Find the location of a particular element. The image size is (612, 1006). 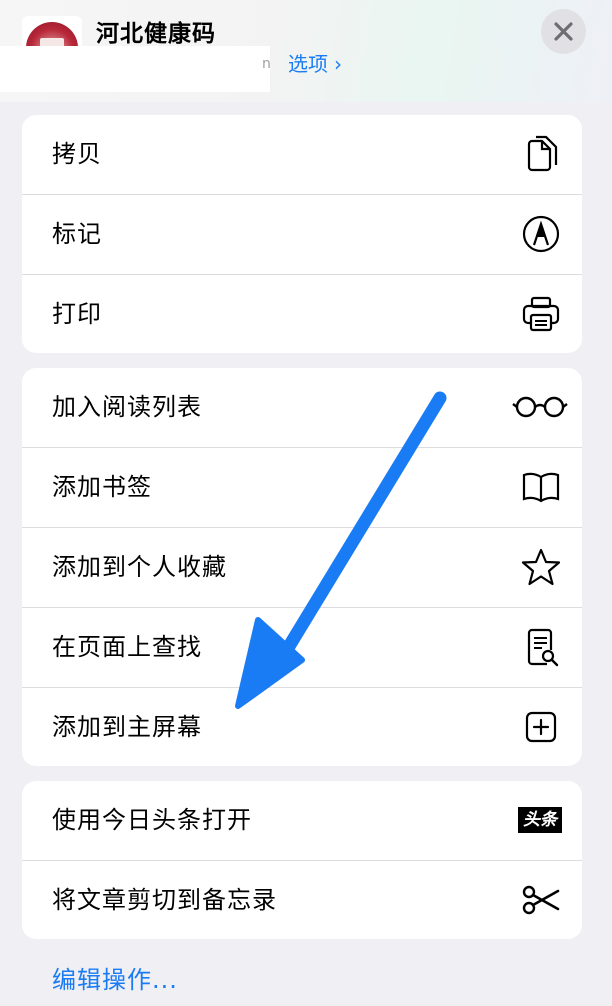

options-label: 选项 is located at coordinates (308, 64).